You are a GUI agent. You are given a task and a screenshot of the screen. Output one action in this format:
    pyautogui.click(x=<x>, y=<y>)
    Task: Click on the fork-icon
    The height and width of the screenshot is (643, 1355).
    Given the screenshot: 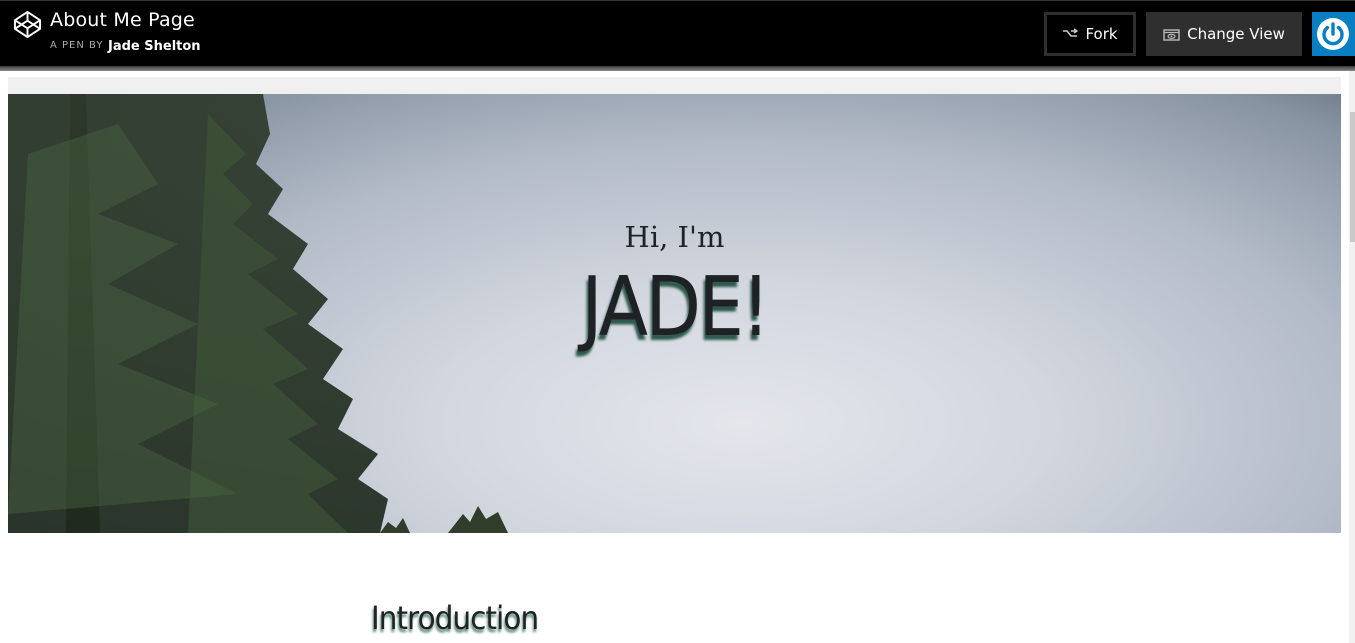 What is the action you would take?
    pyautogui.click(x=1071, y=32)
    